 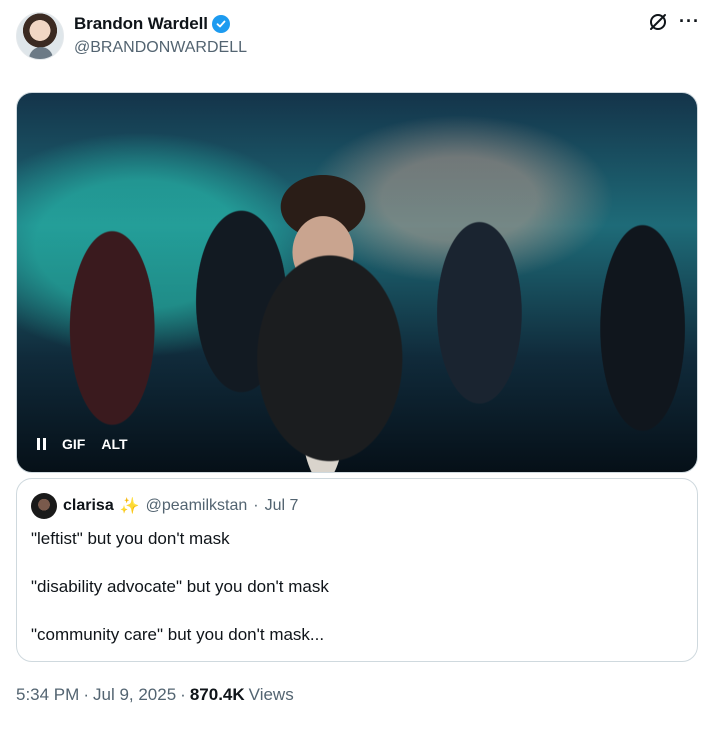 I want to click on tweet-date: Jul 9, 2025, so click(x=134, y=695).